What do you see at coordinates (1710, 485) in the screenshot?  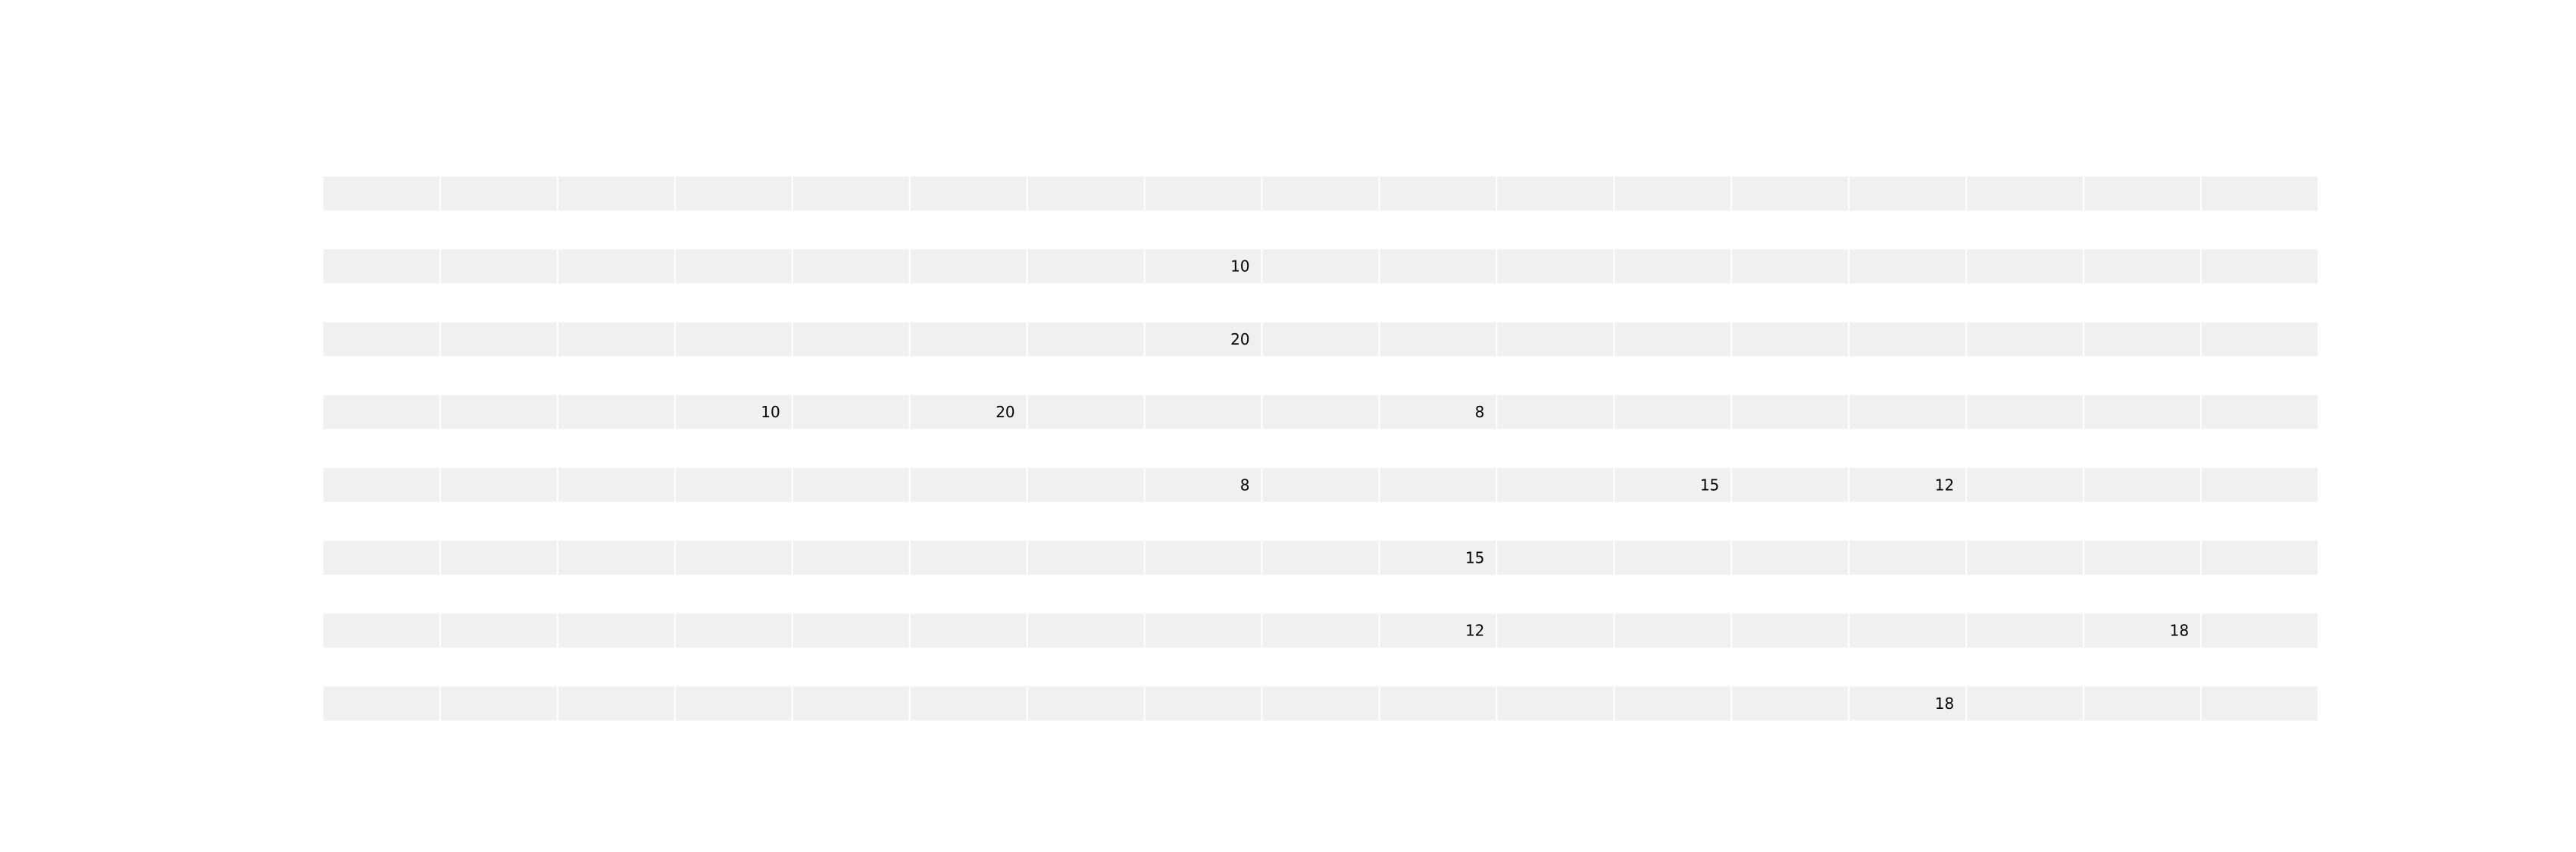 I see `cell-value: 15` at bounding box center [1710, 485].